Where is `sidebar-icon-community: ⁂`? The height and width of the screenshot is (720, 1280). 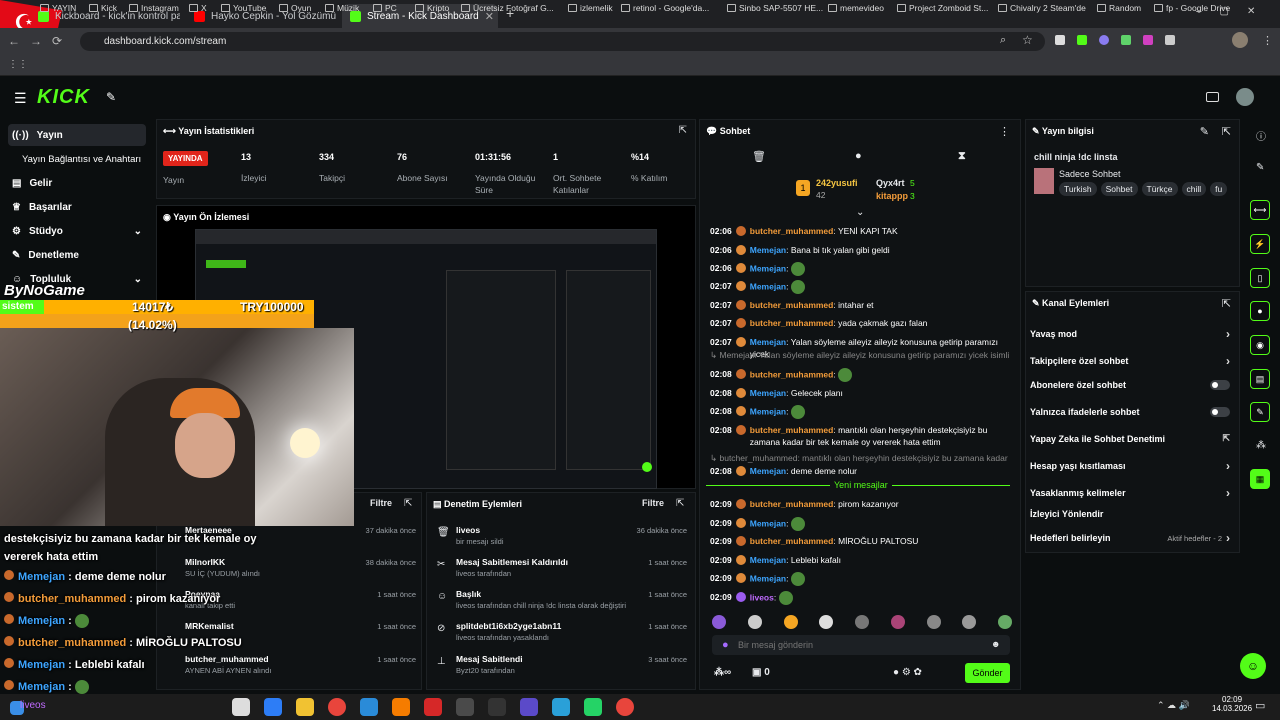
sidebar-icon-community: ⁂ is located at coordinates (1261, 445).